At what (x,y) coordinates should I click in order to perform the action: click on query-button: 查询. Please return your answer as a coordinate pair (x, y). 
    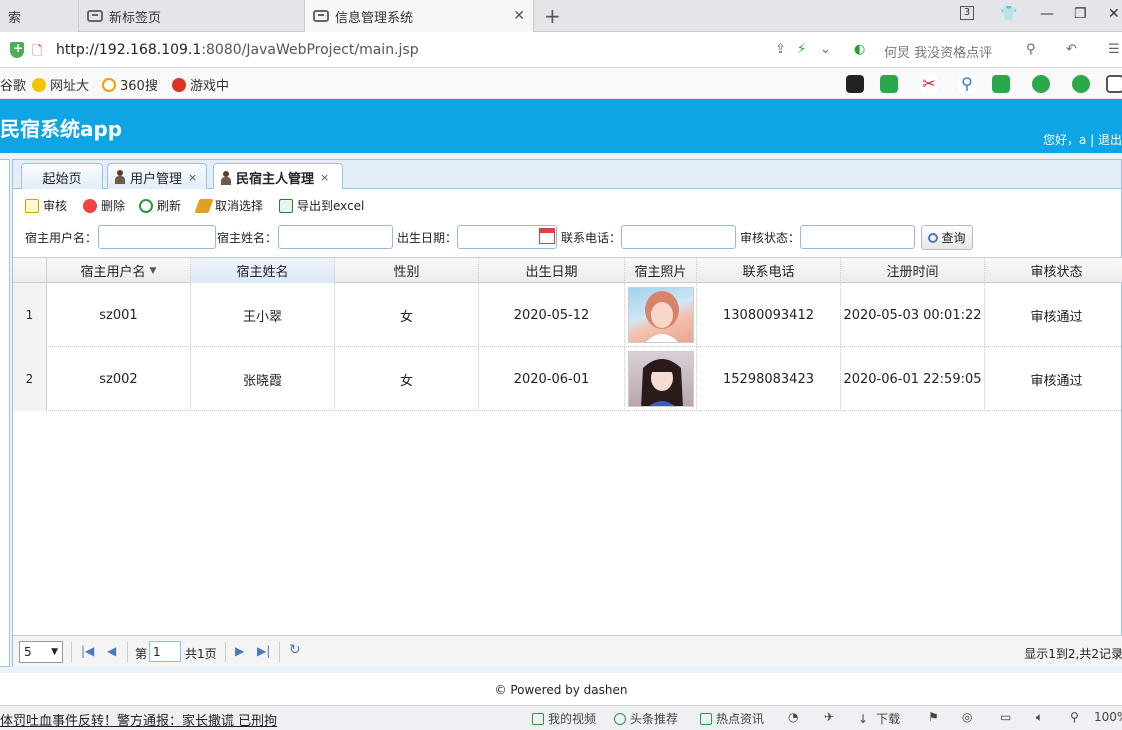
    Looking at the image, I should click on (947, 237).